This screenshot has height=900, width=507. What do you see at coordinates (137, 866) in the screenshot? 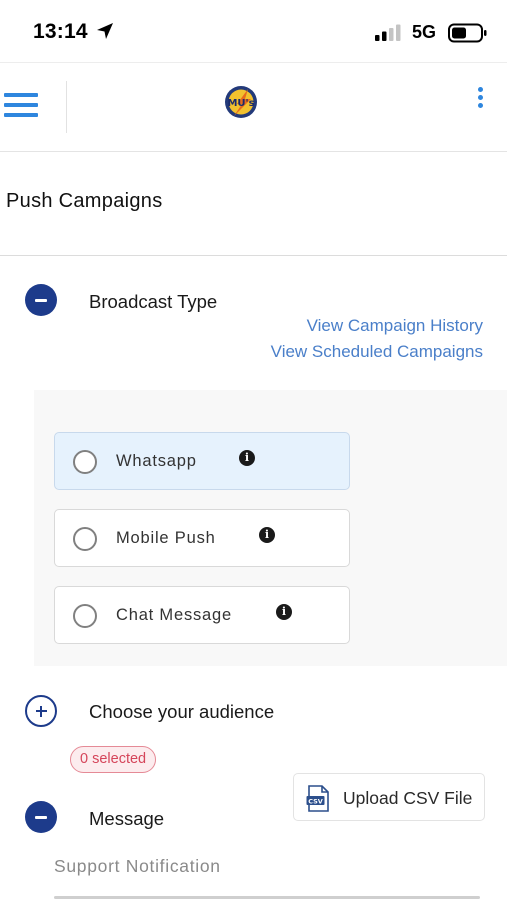
I see `message-template-field: Support Notification` at bounding box center [137, 866].